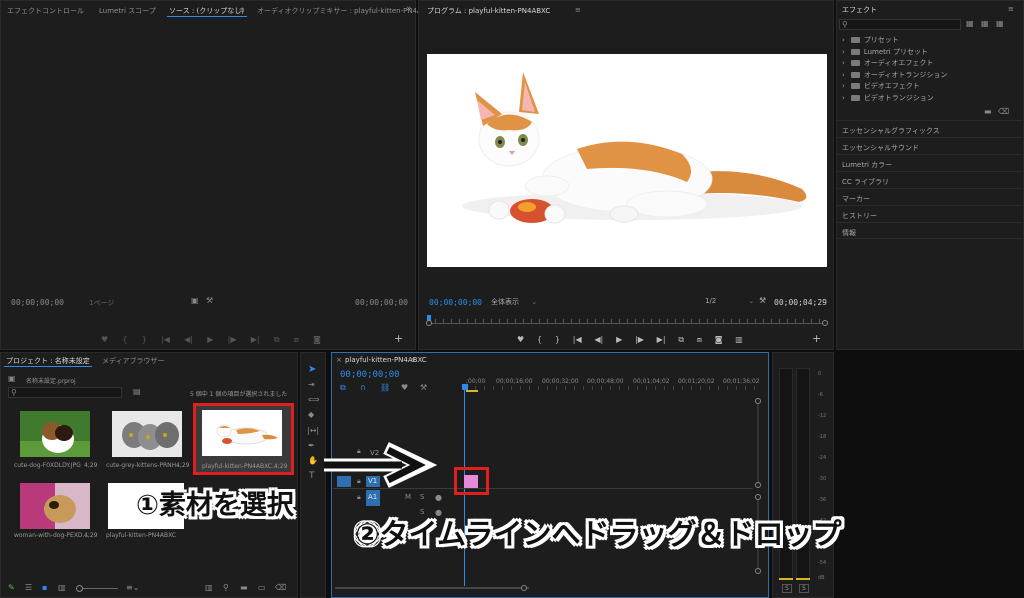  I want to click on thumbnail-size-slider, so click(97, 588).